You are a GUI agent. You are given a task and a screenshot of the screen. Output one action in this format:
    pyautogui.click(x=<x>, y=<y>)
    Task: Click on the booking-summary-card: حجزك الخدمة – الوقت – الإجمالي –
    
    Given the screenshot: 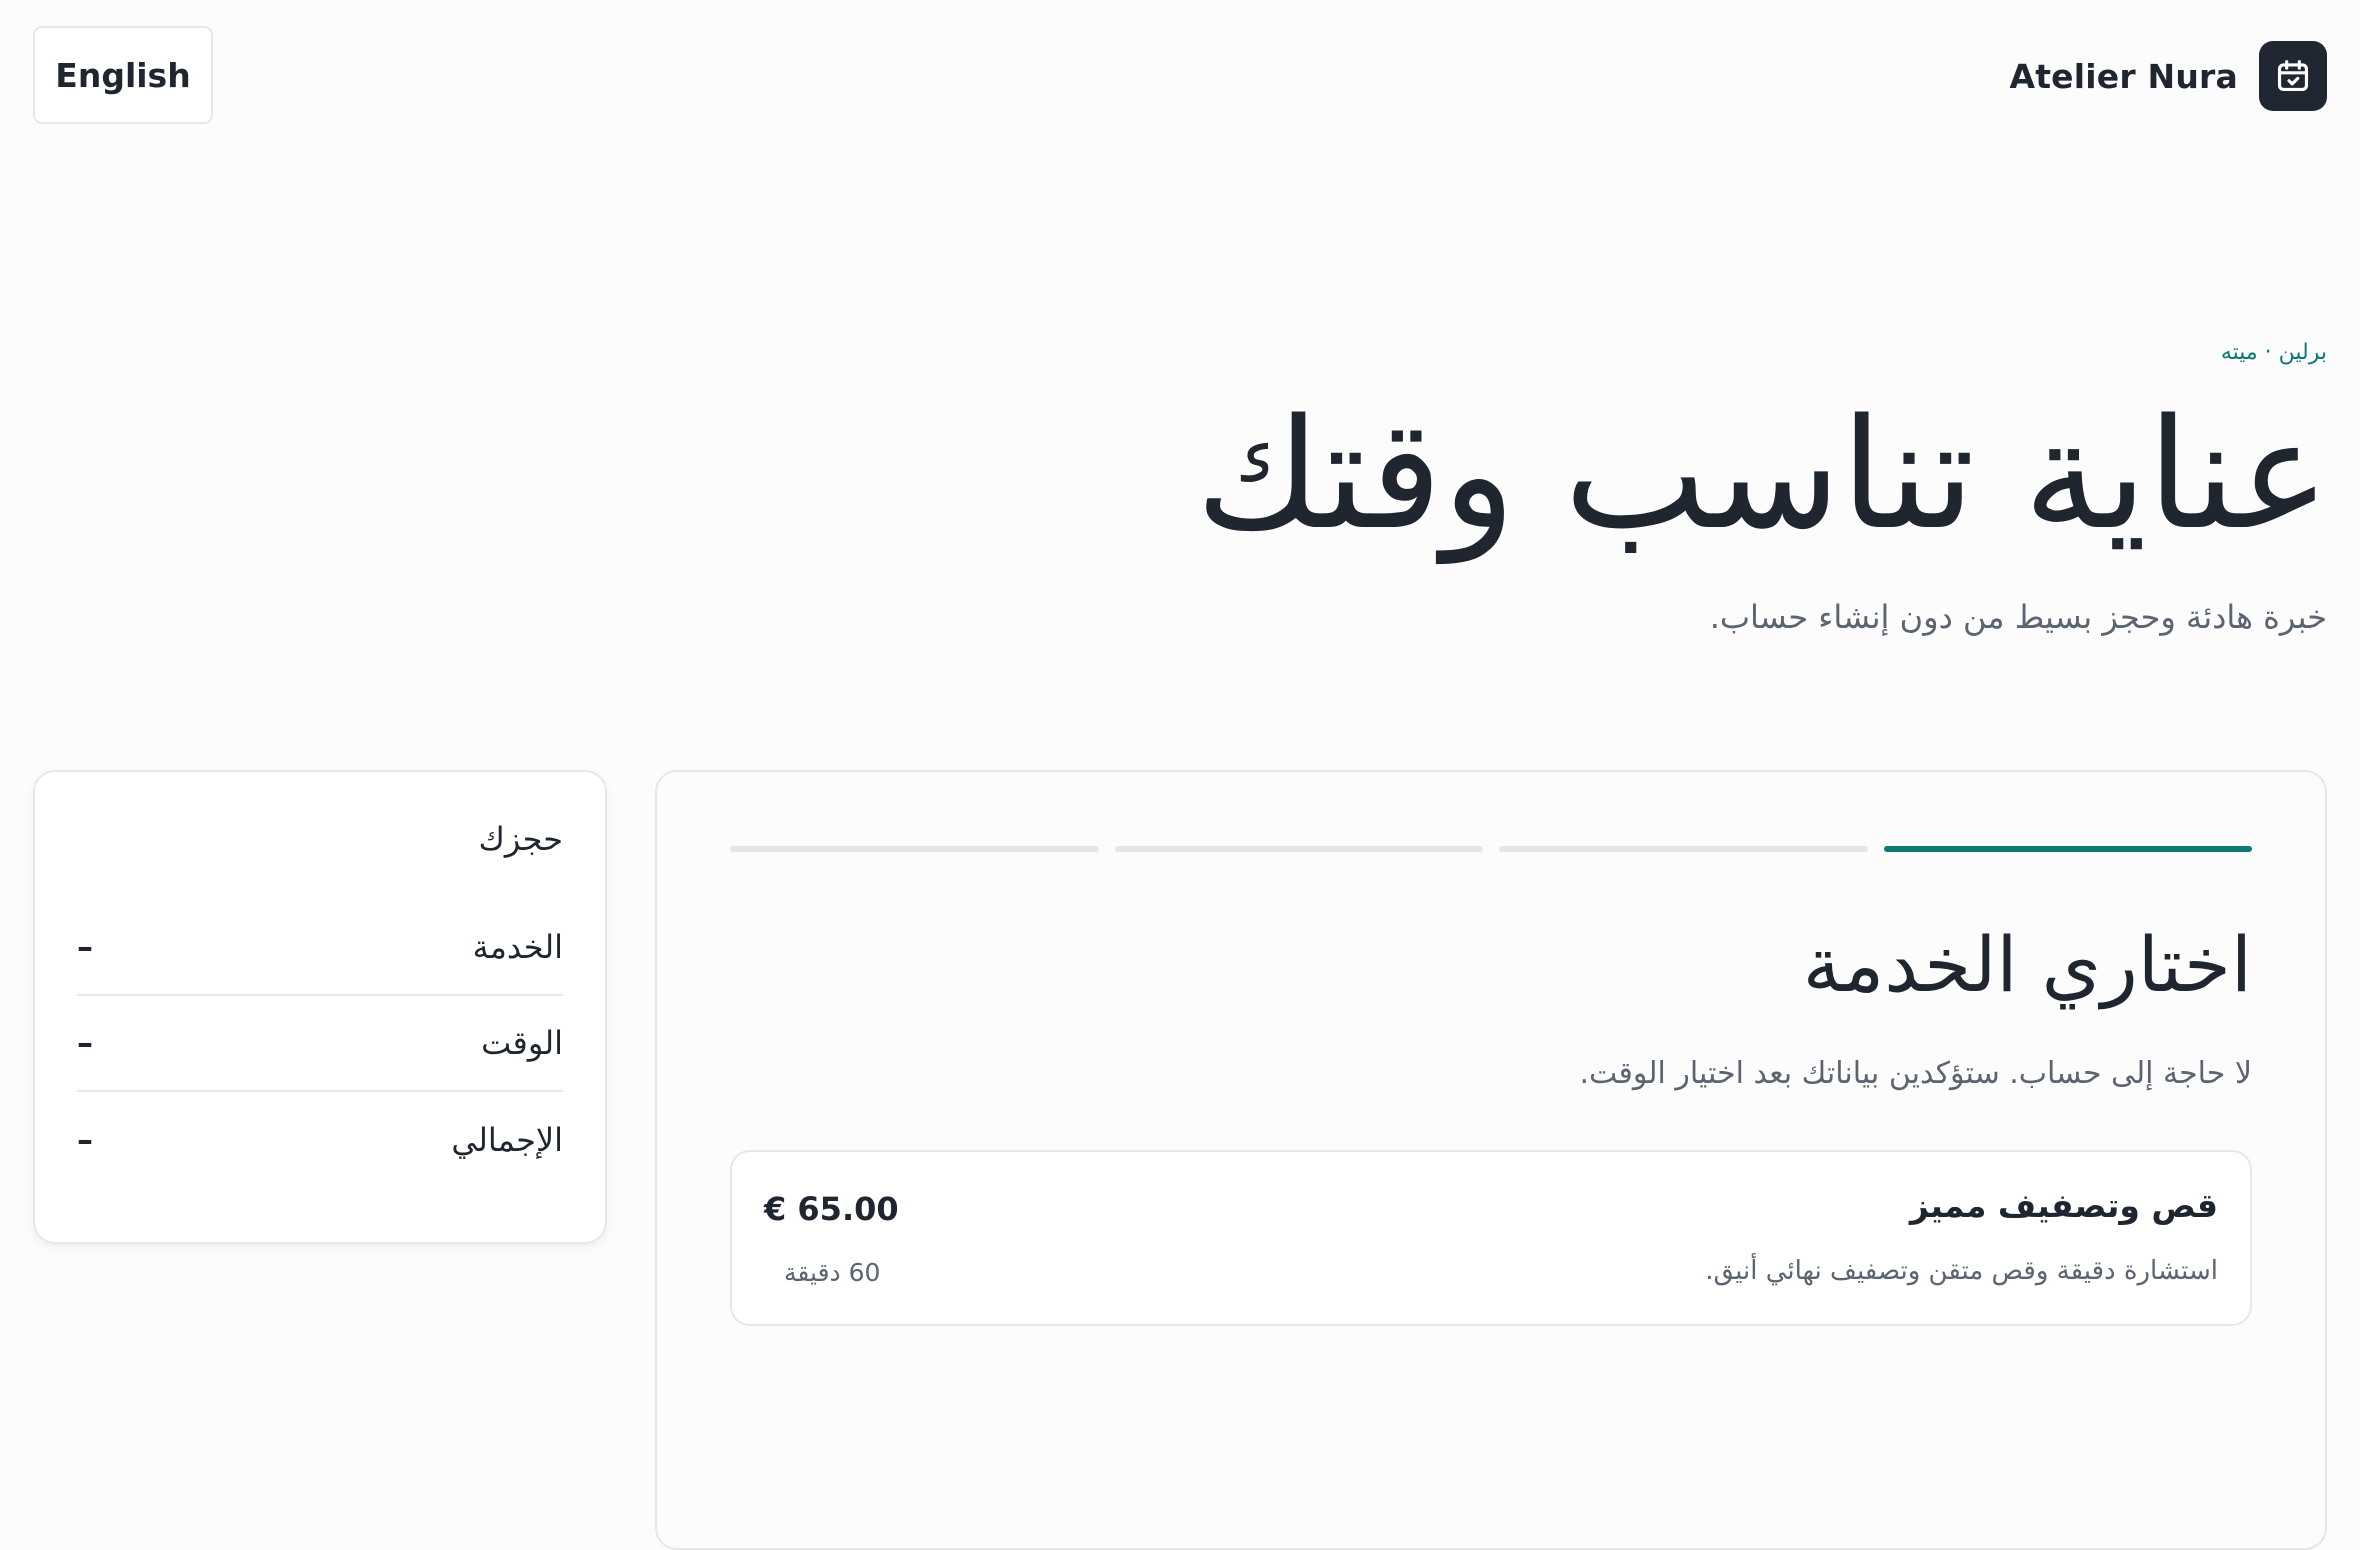 What is the action you would take?
    pyautogui.click(x=320, y=1007)
    